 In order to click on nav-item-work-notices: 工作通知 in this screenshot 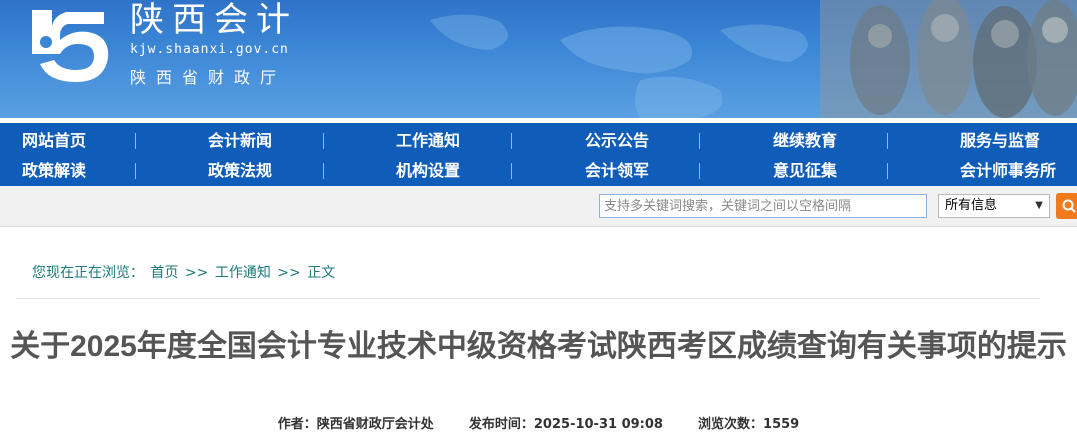, I will do `click(428, 140)`.